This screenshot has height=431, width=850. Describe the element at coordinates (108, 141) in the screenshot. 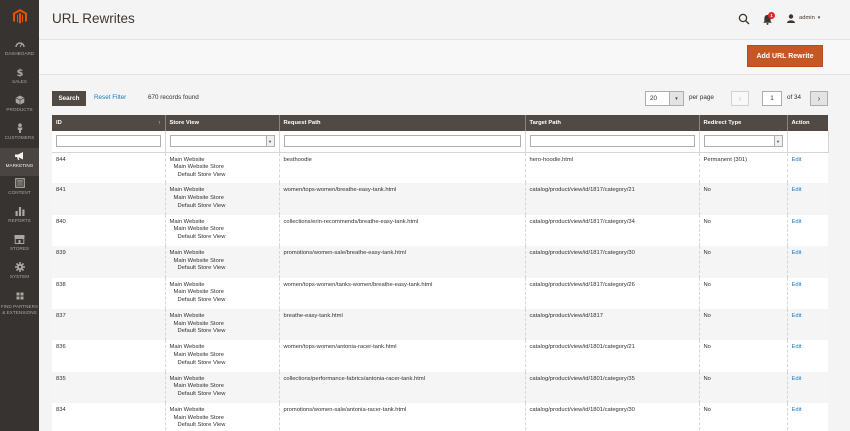

I see `id-filter-input` at that location.